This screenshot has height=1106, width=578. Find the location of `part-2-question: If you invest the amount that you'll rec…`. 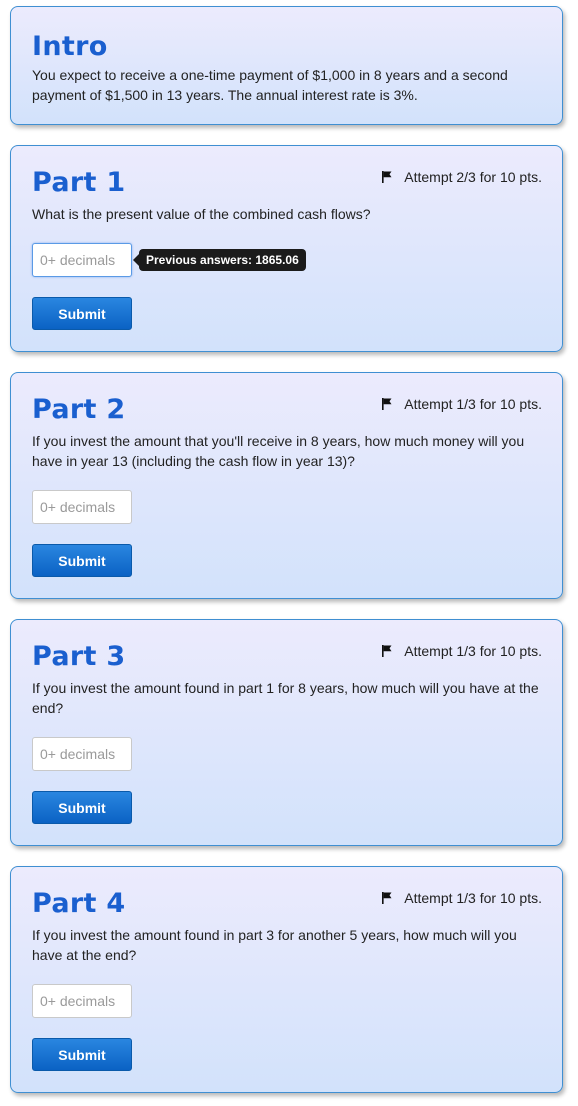

part-2-question: If you invest the amount that you'll rec… is located at coordinates (278, 451).